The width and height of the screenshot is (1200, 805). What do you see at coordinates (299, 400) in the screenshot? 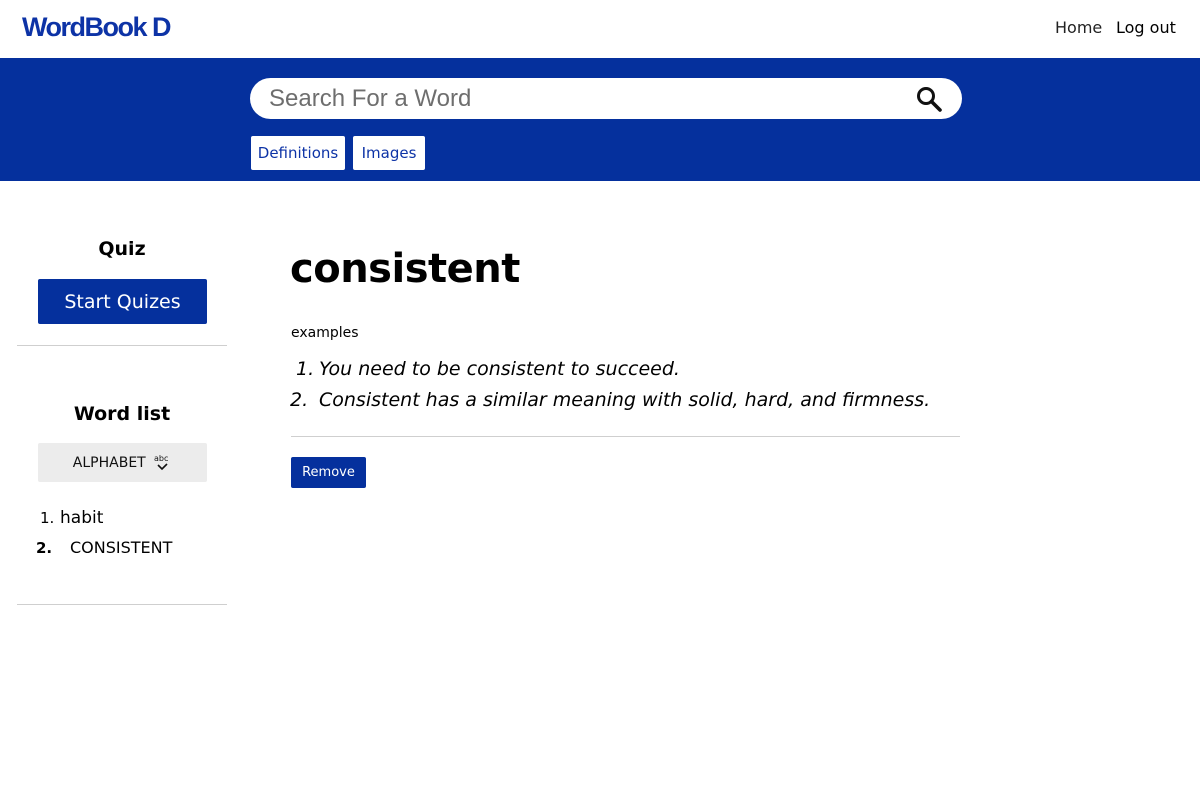
I see `example-number: 2.` at bounding box center [299, 400].